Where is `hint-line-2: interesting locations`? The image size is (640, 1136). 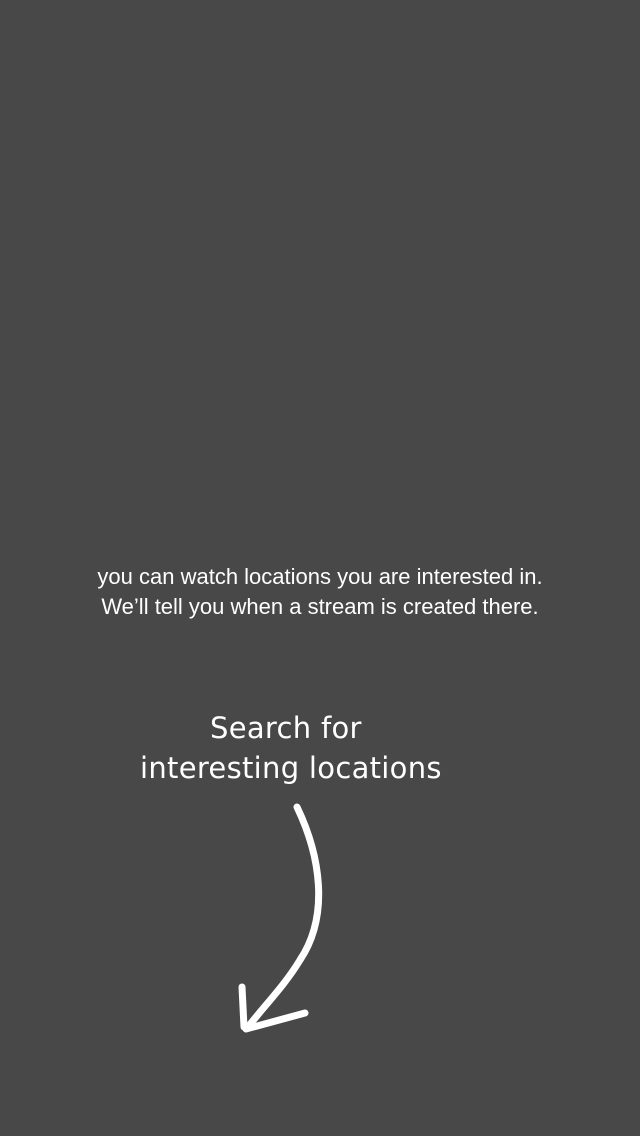
hint-line-2: interesting locations is located at coordinates (291, 768).